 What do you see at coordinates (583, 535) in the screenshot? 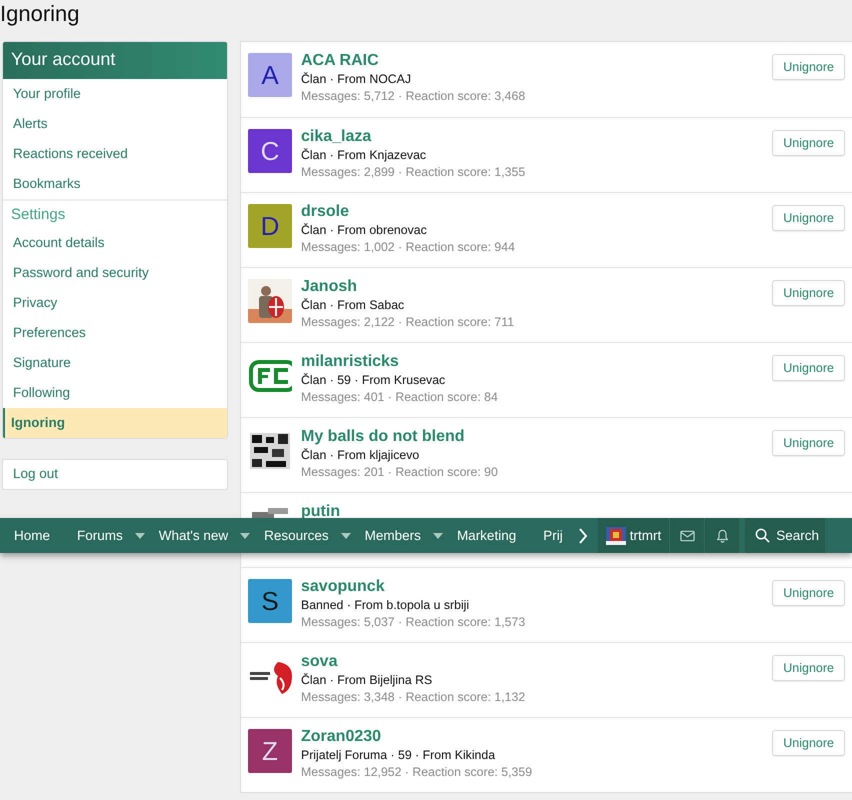
I see `chevron-right-icon` at bounding box center [583, 535].